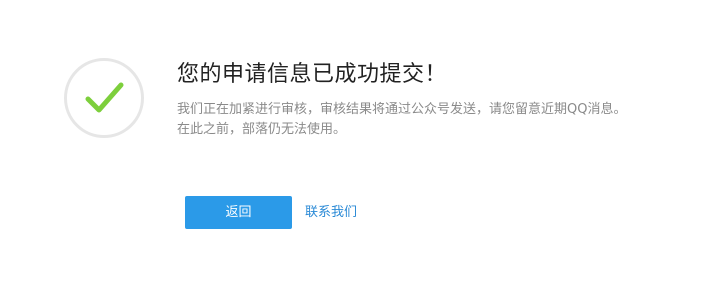 The width and height of the screenshot is (717, 306). I want to click on checkmark-icon, so click(104, 97).